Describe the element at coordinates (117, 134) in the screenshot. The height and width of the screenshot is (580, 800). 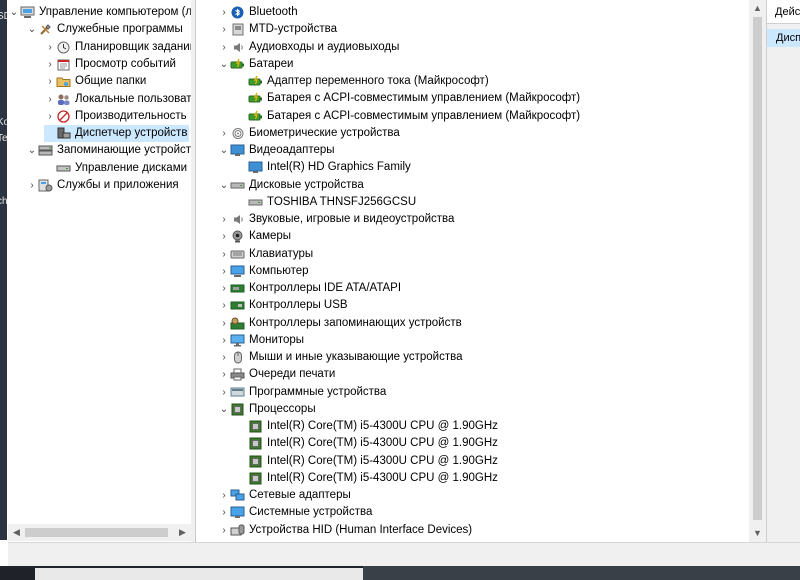
I see `console-tree-item: Диспетчер устройств` at that location.